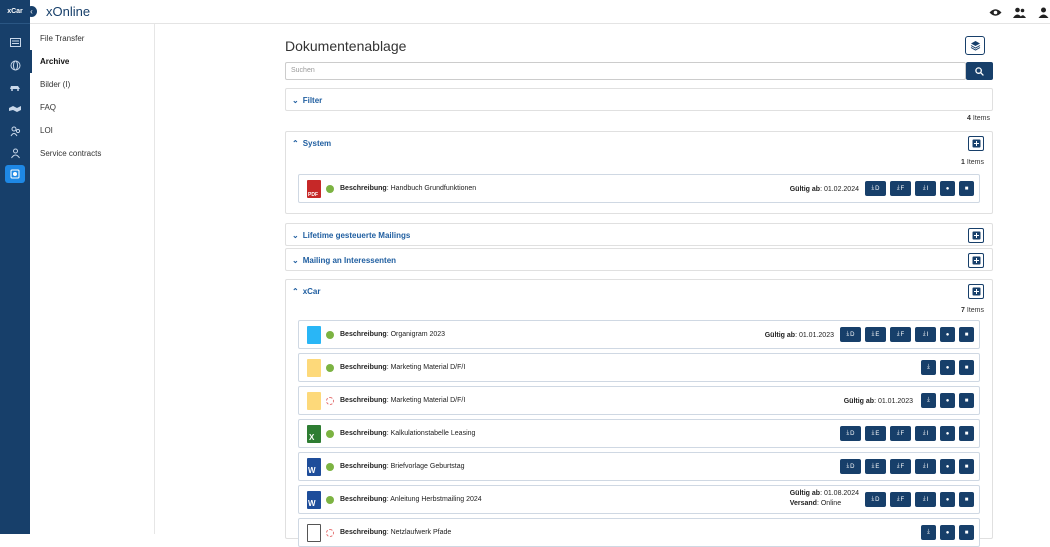  Describe the element at coordinates (92, 61) in the screenshot. I see `subnav-item-archive: Archive` at that location.